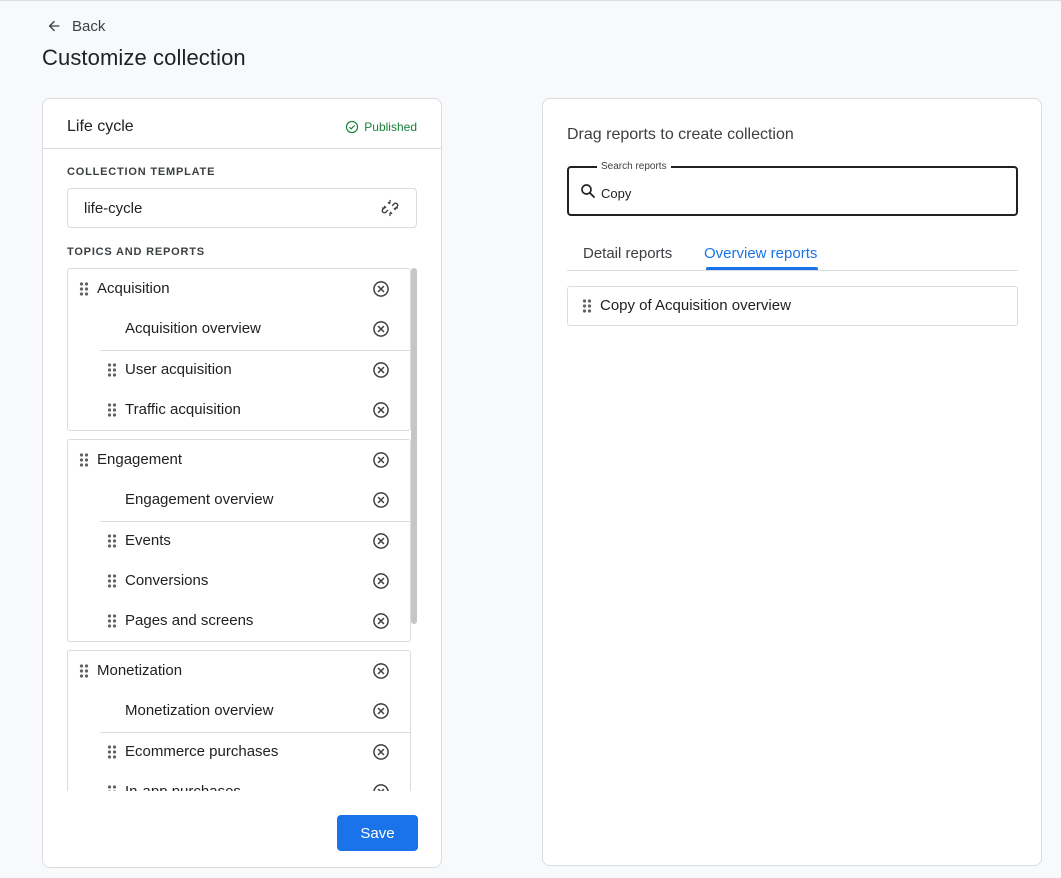 The width and height of the screenshot is (1061, 878). Describe the element at coordinates (695, 305) in the screenshot. I see `result-label: Copy of Acquisition overview` at that location.